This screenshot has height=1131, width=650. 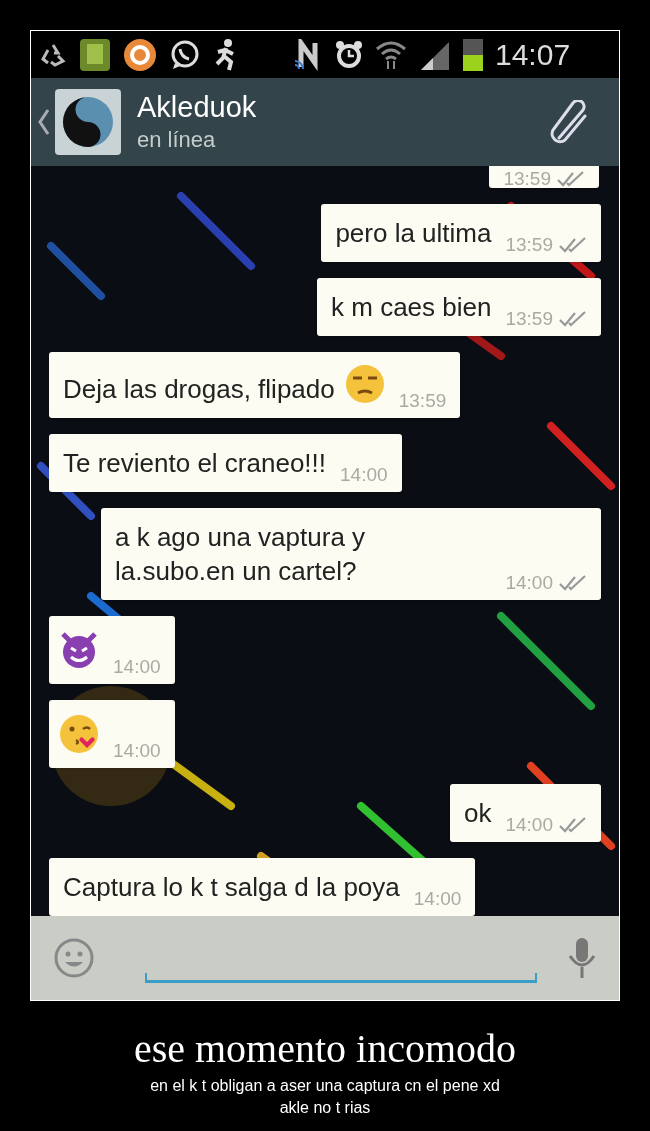 I want to click on battery-icon, so click(x=473, y=54).